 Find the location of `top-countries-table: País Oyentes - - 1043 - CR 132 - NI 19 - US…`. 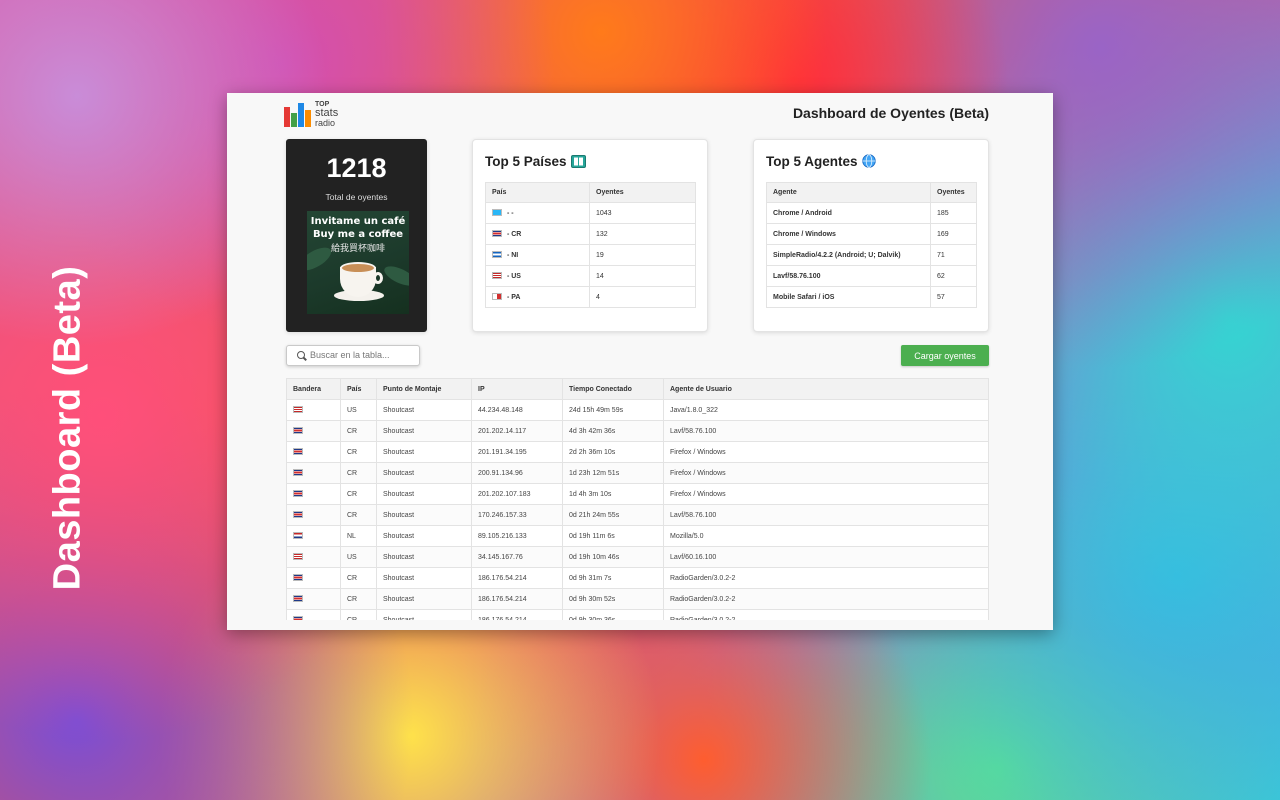

top-countries-table: País Oyentes - - 1043 - CR 132 - NI 19 - US… is located at coordinates (590, 245).